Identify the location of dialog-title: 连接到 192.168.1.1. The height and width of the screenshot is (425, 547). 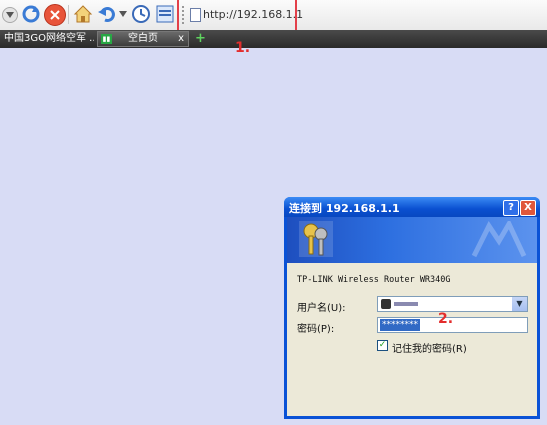
(344, 208).